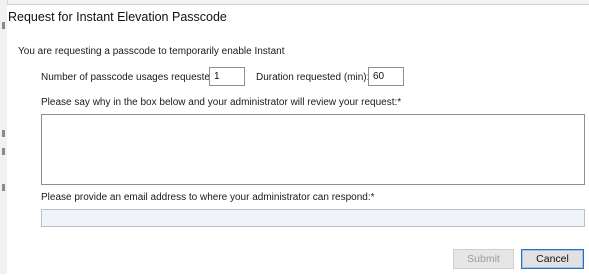 Image resolution: width=589 pixels, height=275 pixels. What do you see at coordinates (386, 76) in the screenshot?
I see `duration-input` at bounding box center [386, 76].